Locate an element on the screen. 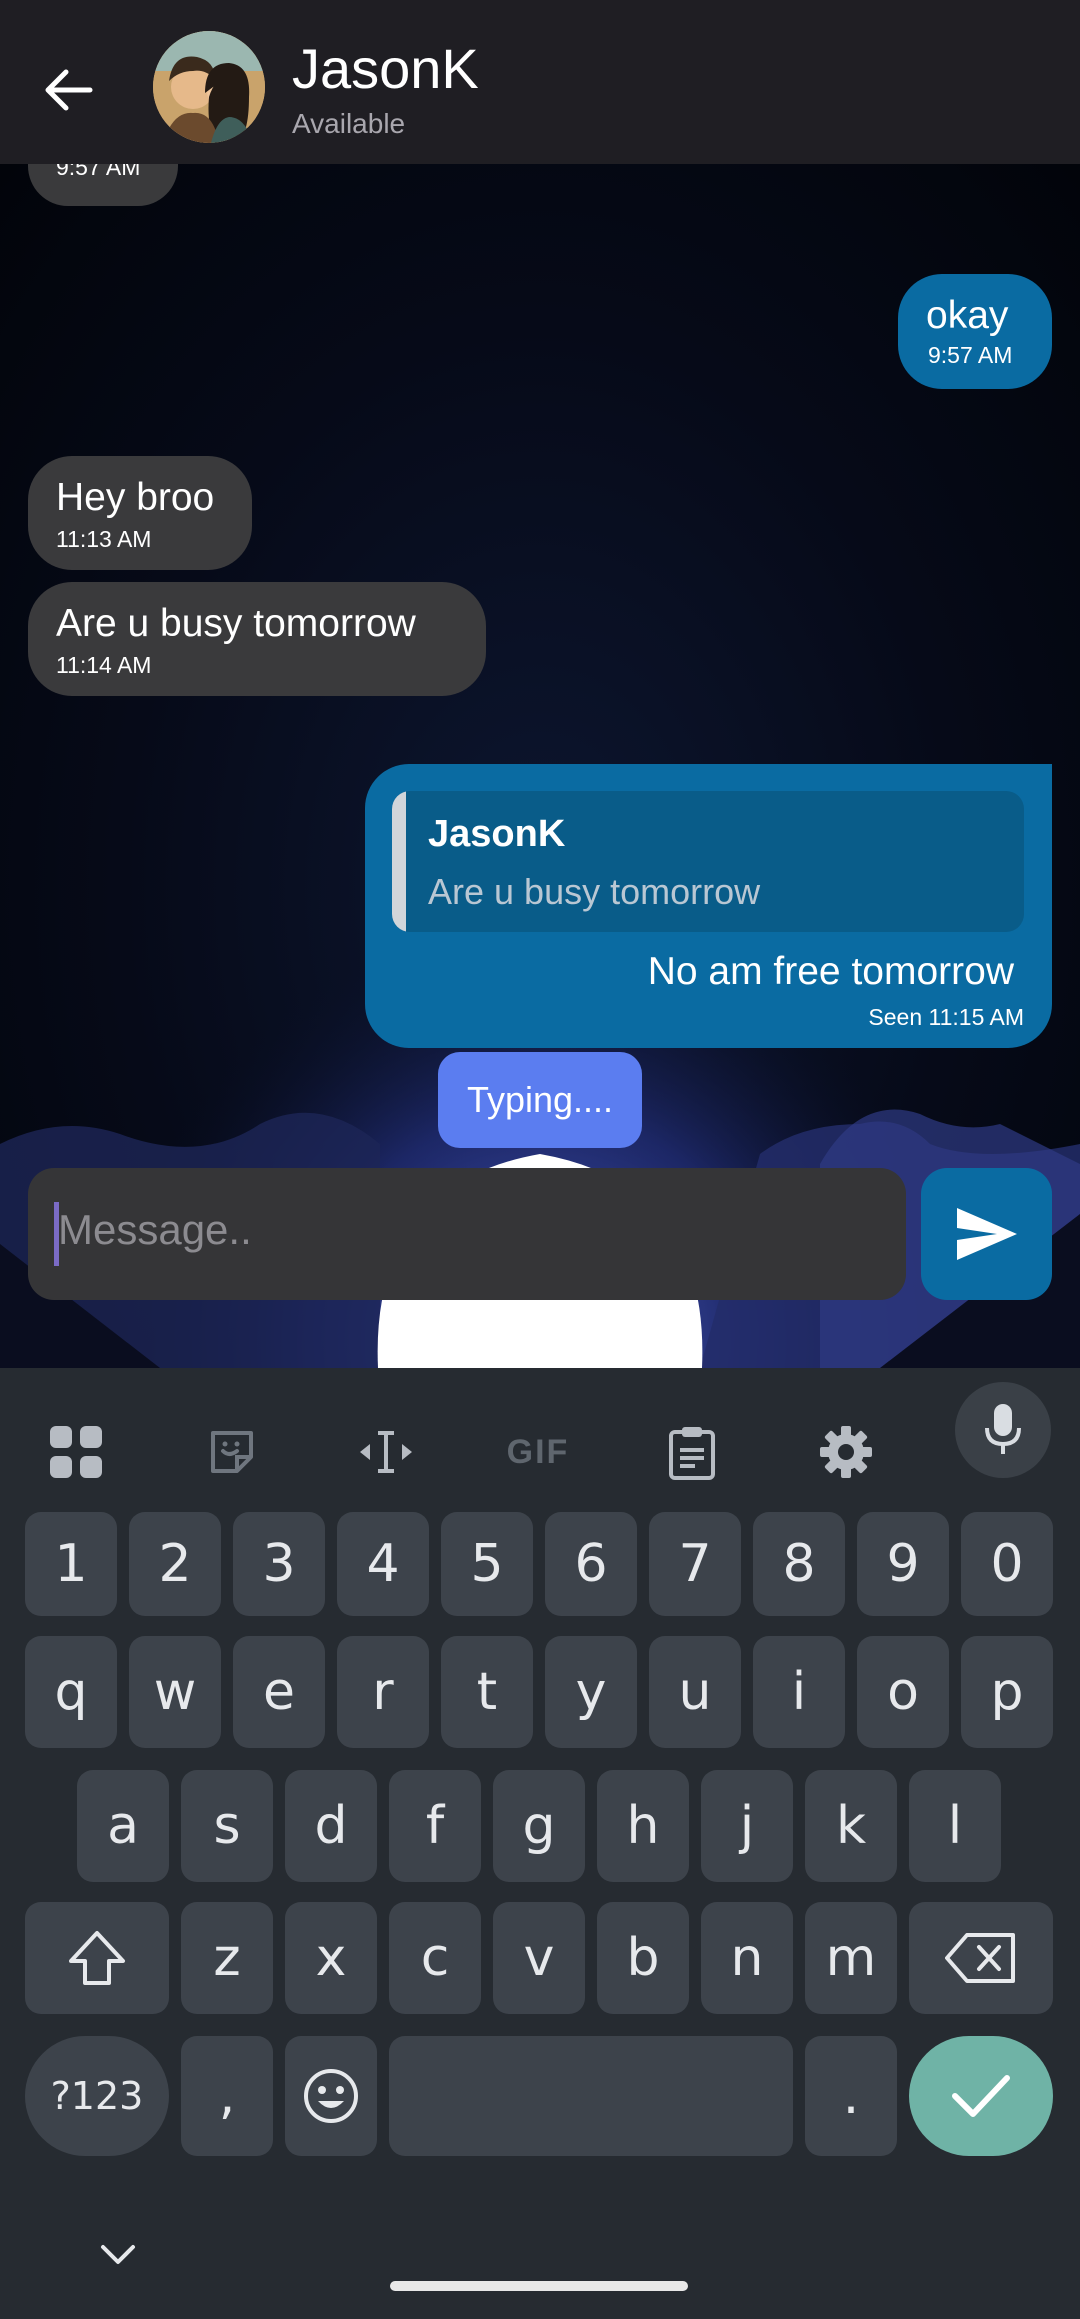 The image size is (1080, 2319). key-a: a is located at coordinates (123, 1826).